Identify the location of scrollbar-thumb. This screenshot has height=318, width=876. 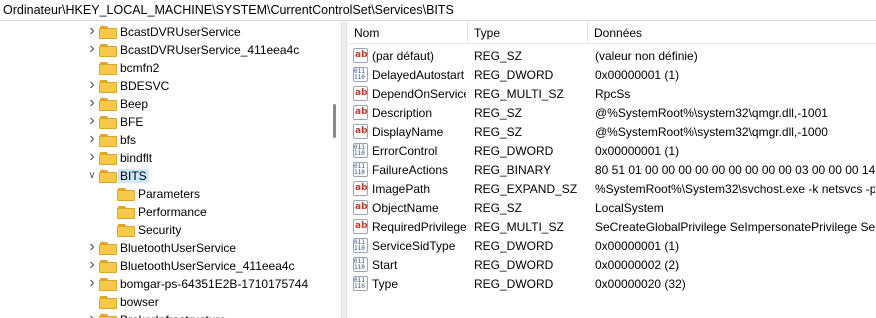
(334, 121).